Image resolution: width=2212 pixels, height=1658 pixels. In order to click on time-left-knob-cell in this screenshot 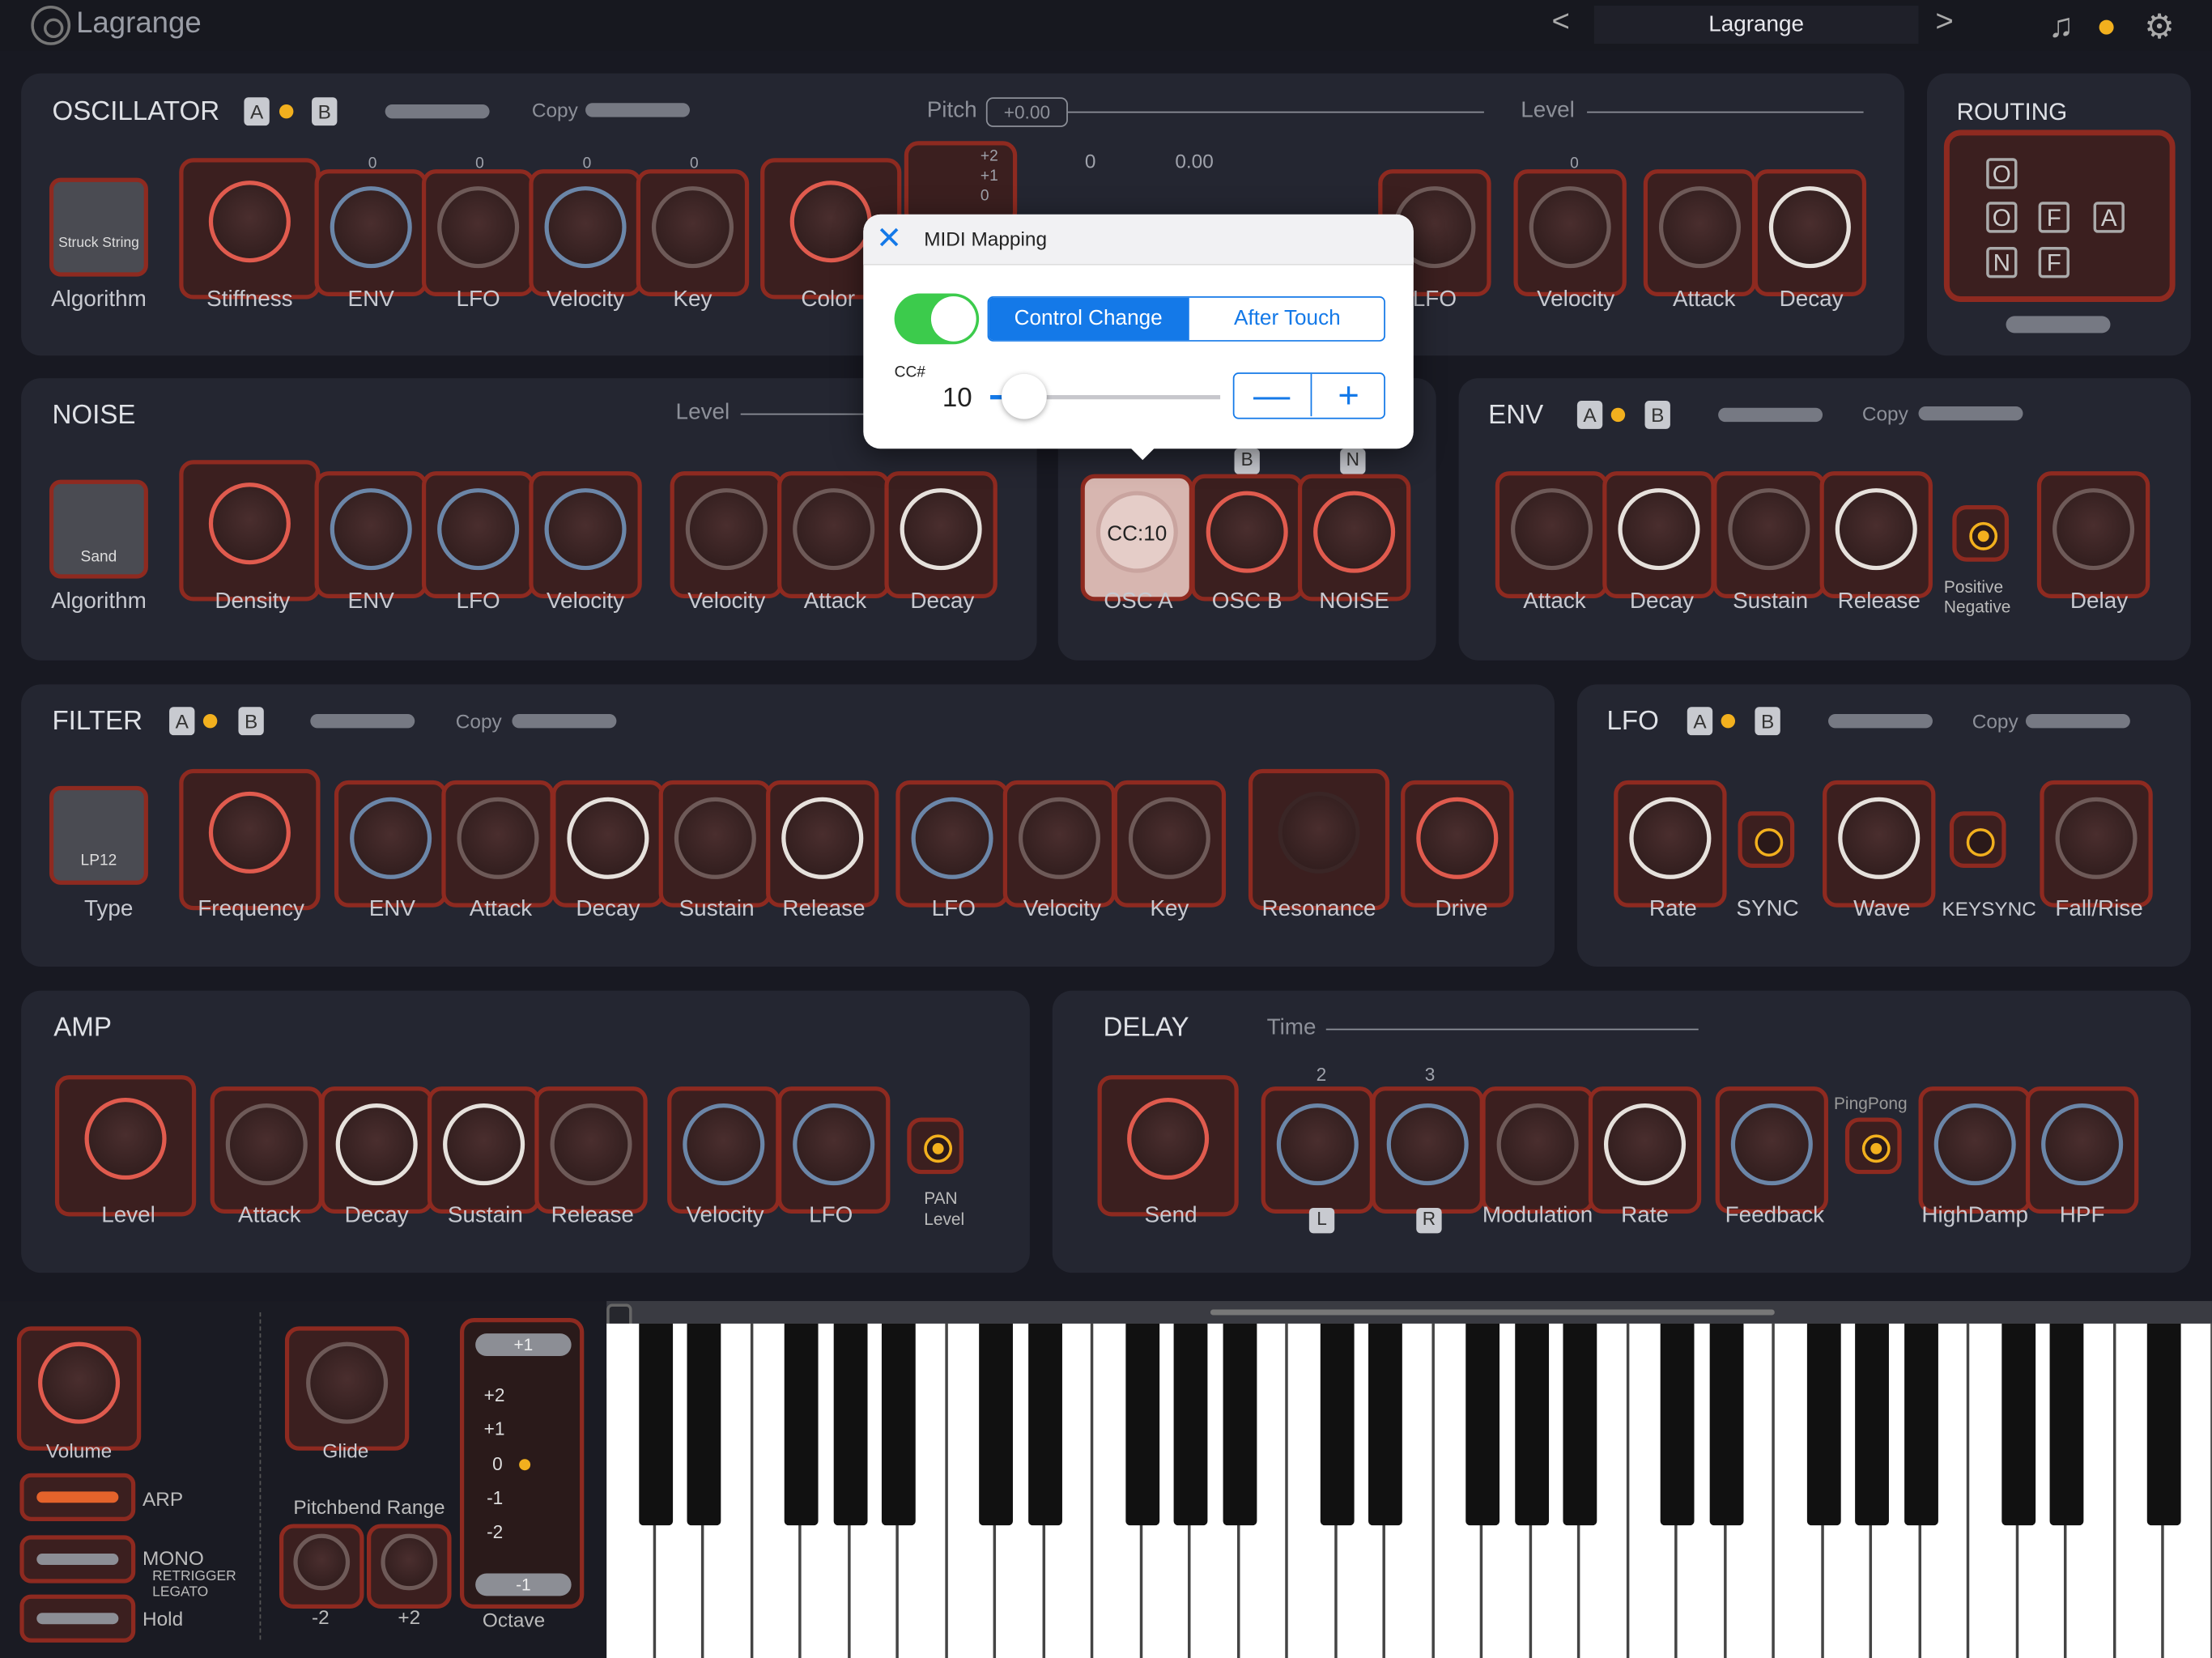, I will do `click(1318, 1150)`.